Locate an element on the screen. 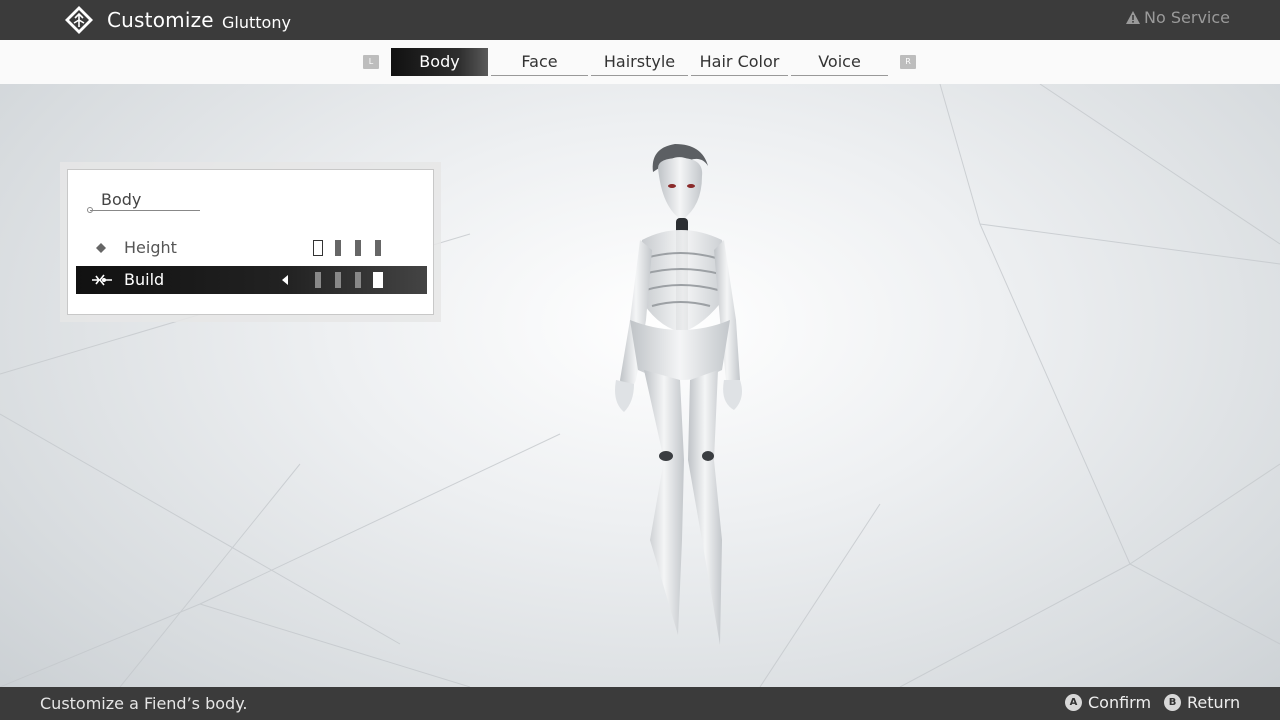 The width and height of the screenshot is (1280, 720). return-label: Return is located at coordinates (1214, 702).